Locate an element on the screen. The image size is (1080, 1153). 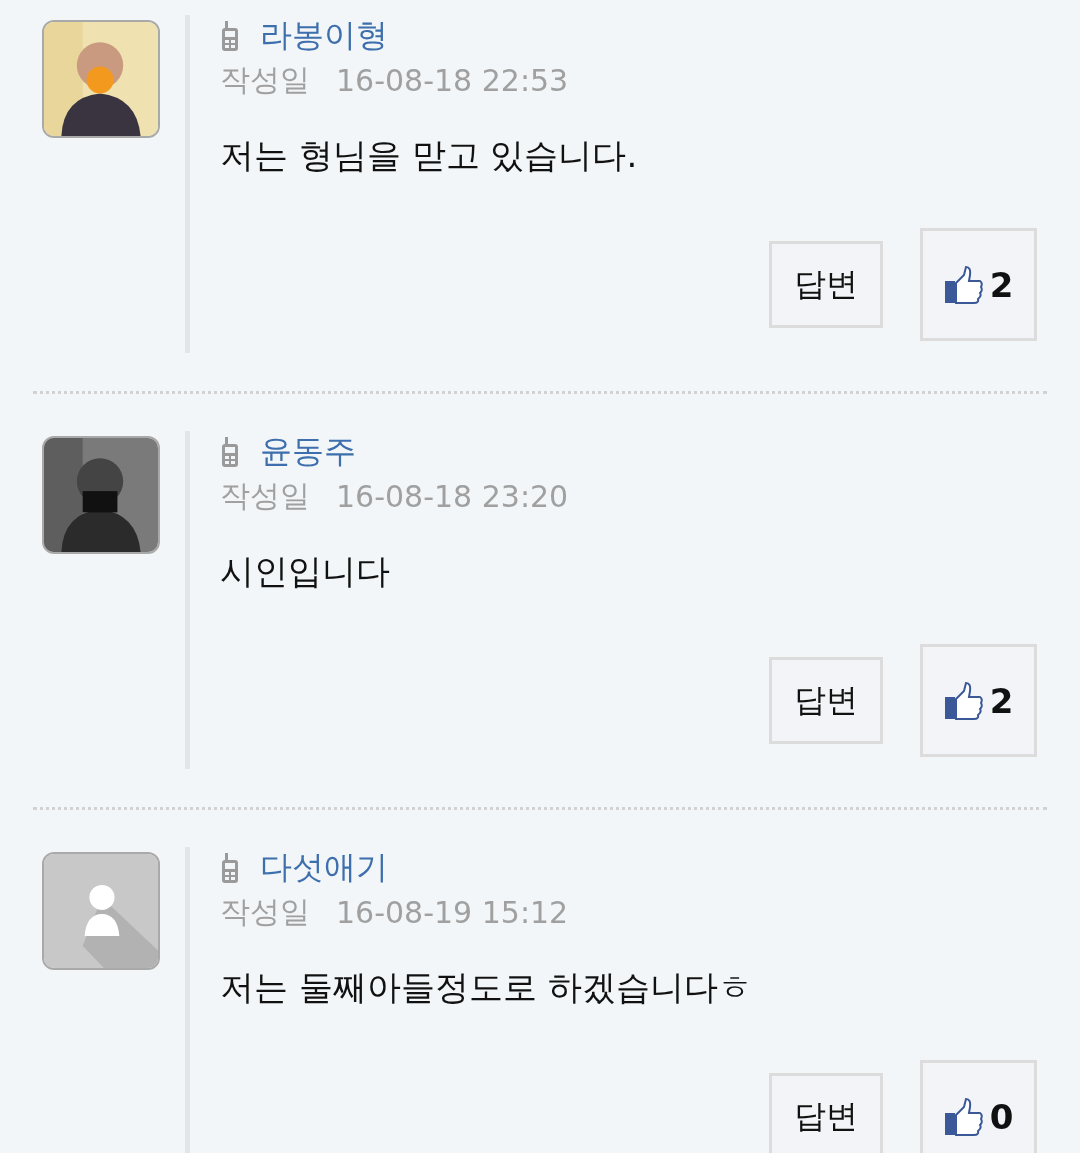
comment-text: 시인입니다 is located at coordinates (305, 571).